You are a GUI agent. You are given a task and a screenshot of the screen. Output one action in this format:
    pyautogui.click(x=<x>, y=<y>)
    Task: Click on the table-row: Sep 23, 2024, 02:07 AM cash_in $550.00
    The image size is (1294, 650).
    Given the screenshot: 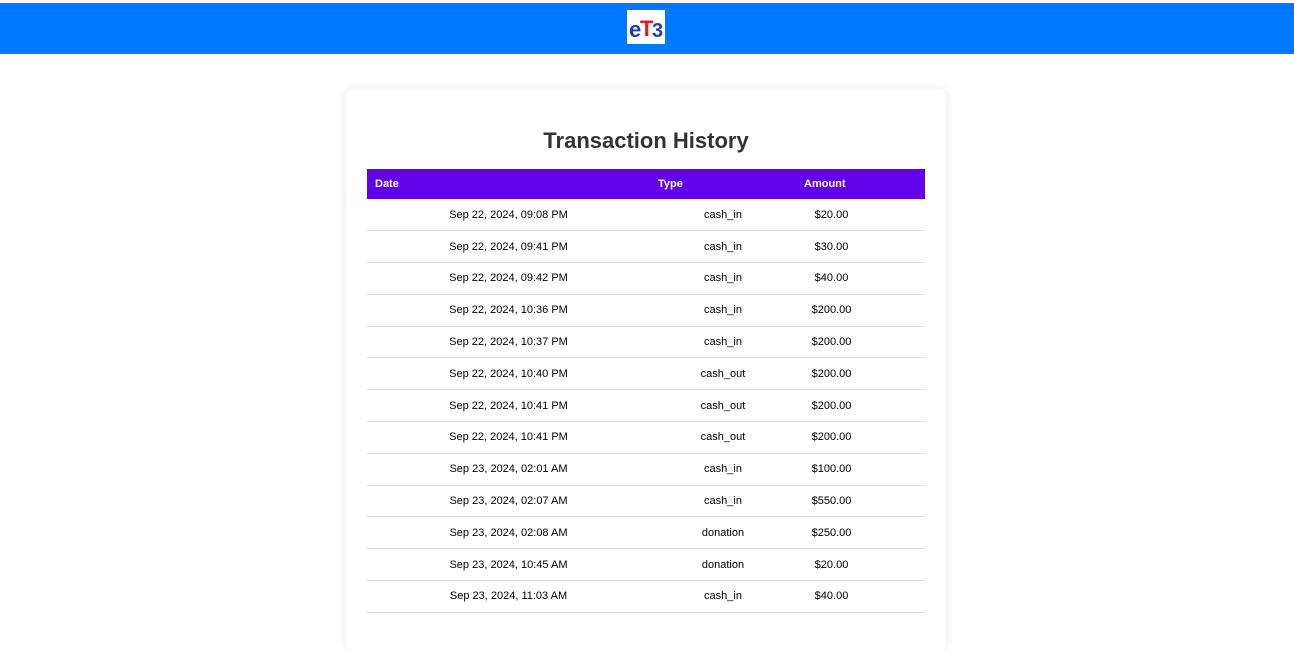 What is the action you would take?
    pyautogui.click(x=646, y=501)
    